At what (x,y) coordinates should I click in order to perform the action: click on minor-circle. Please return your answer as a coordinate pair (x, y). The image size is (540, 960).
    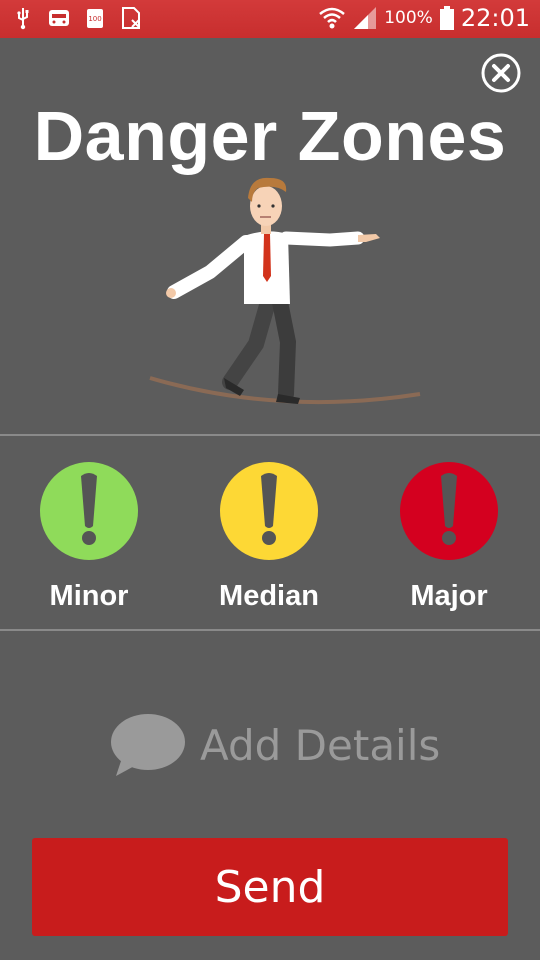
    Looking at the image, I should click on (89, 511).